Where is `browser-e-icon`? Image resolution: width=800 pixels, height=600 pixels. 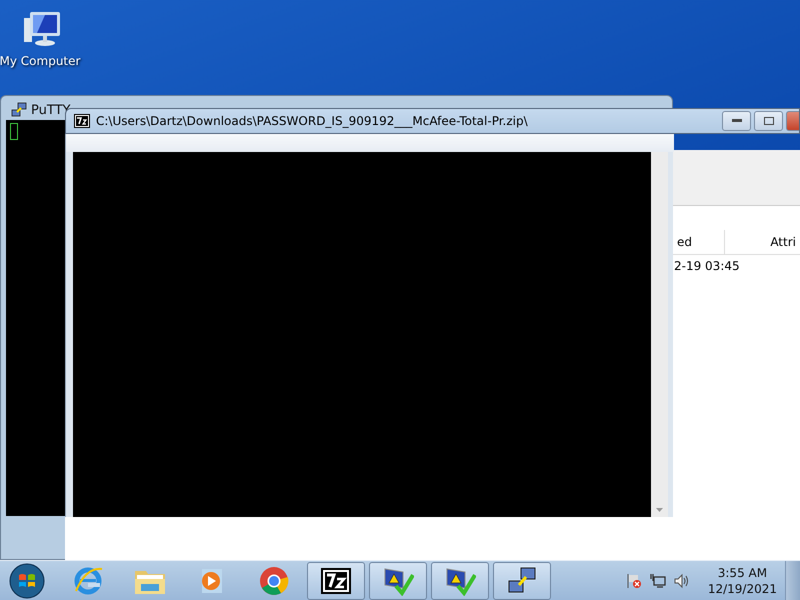 browser-e-icon is located at coordinates (88, 581).